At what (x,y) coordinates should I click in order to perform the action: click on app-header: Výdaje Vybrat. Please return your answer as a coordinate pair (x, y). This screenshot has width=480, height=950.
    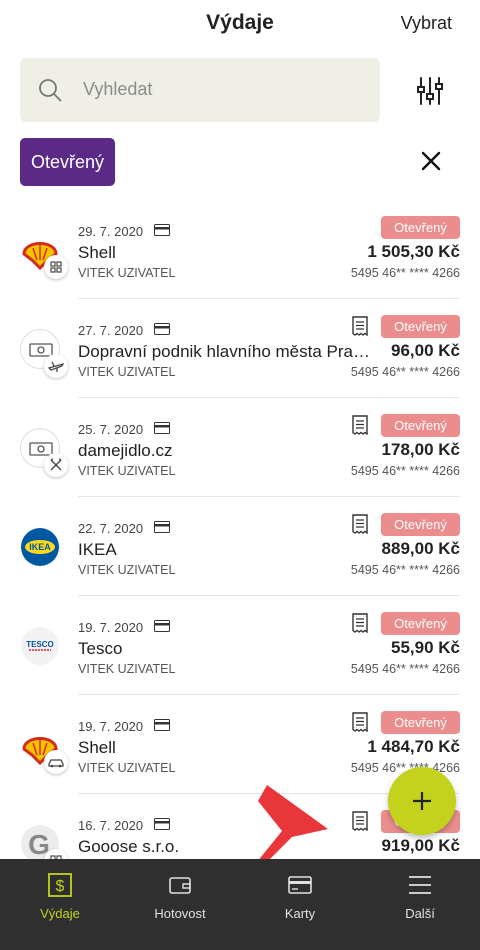
    Looking at the image, I should click on (240, 24).